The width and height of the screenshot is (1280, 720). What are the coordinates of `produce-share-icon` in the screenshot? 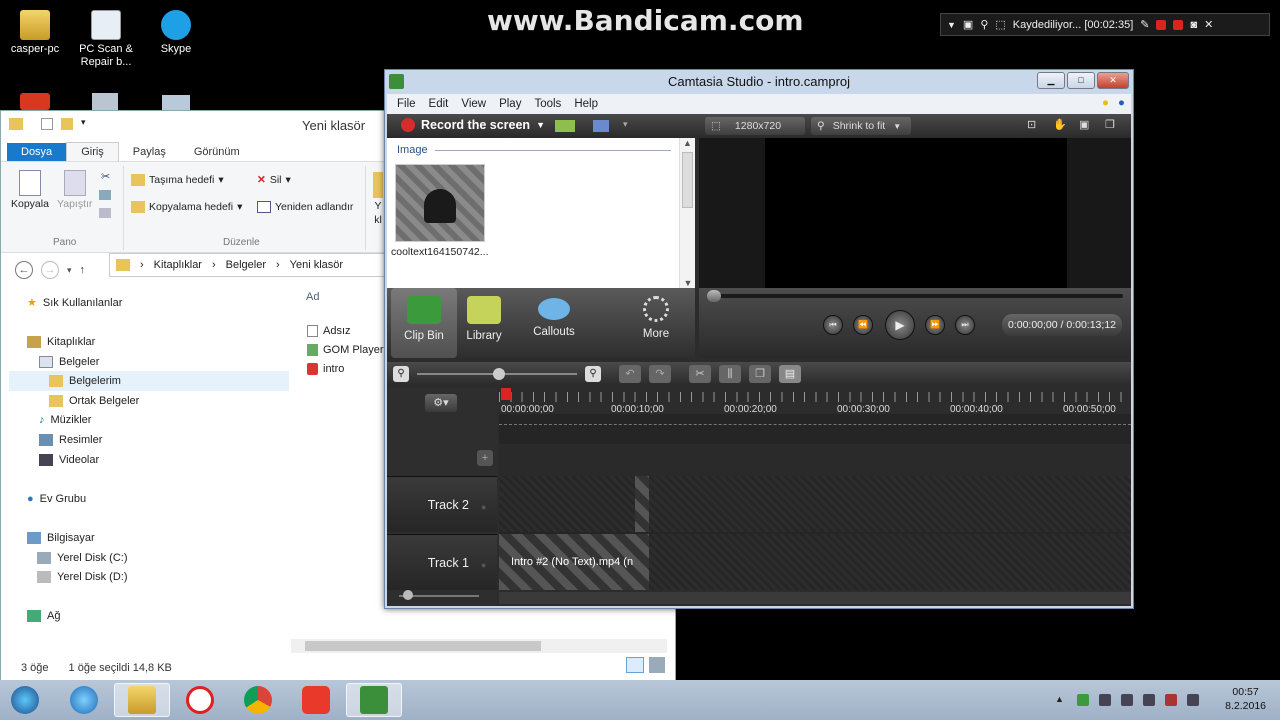 It's located at (601, 126).